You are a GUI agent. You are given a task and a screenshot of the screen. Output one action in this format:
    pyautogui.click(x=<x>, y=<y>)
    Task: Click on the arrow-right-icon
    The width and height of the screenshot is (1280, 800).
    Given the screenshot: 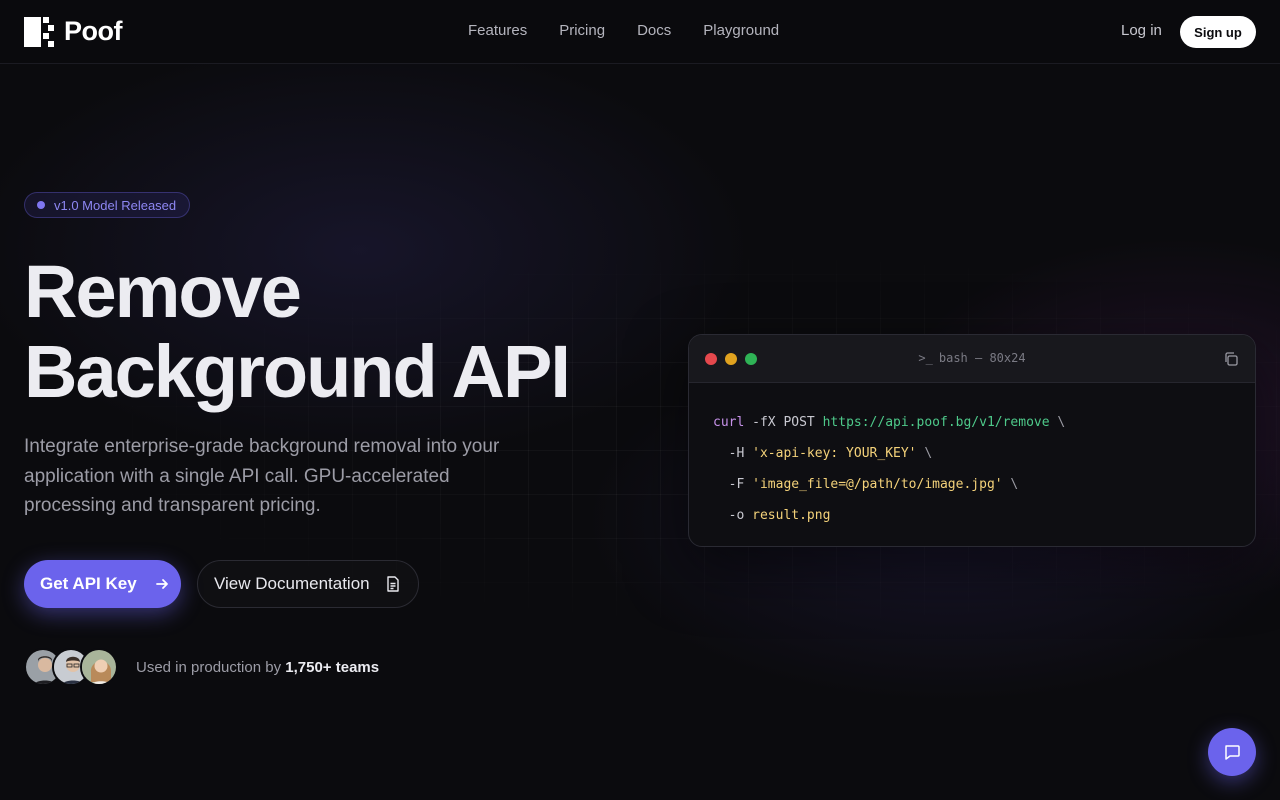 What is the action you would take?
    pyautogui.click(x=161, y=584)
    